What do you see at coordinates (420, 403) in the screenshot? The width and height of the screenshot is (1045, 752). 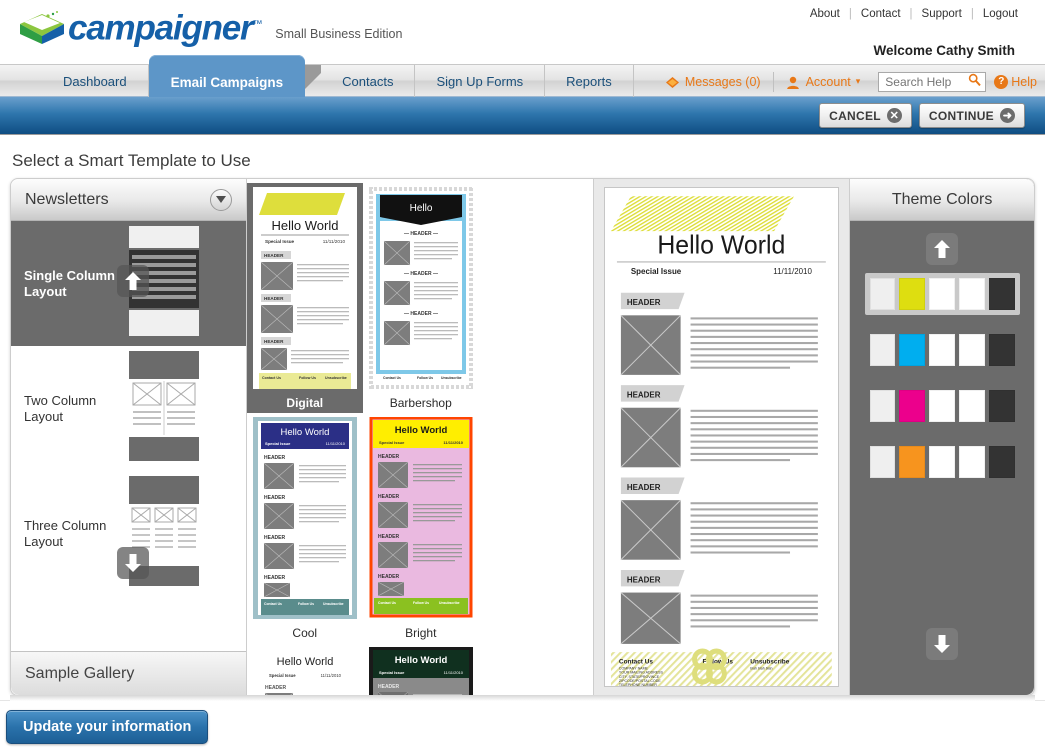 I see `template-label: Barbershop` at bounding box center [420, 403].